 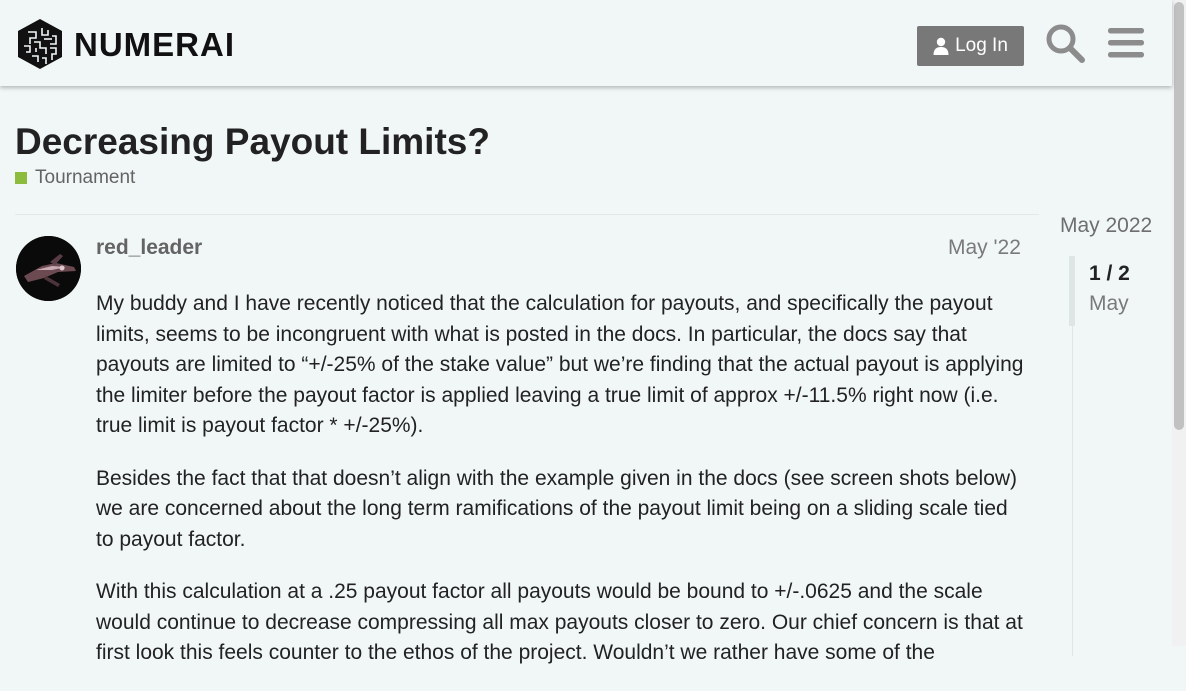 I want to click on topic-title: Decreasing Payout Limits?, so click(x=252, y=142).